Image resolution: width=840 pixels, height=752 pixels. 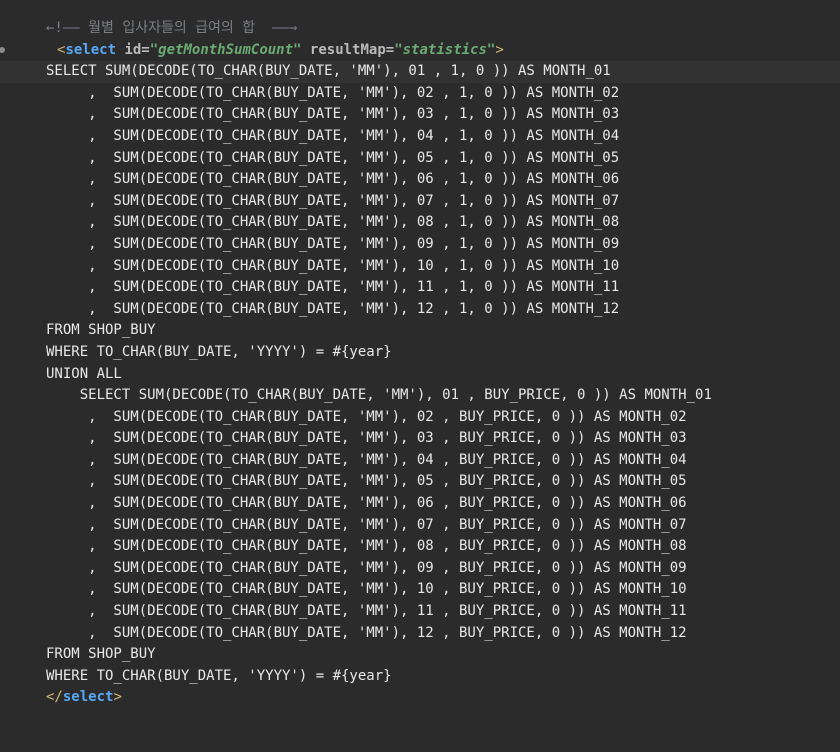 What do you see at coordinates (420, 29) in the screenshot?
I see `comment-line: ←!—— 월별 입사자들의 급여의 합 ——→` at bounding box center [420, 29].